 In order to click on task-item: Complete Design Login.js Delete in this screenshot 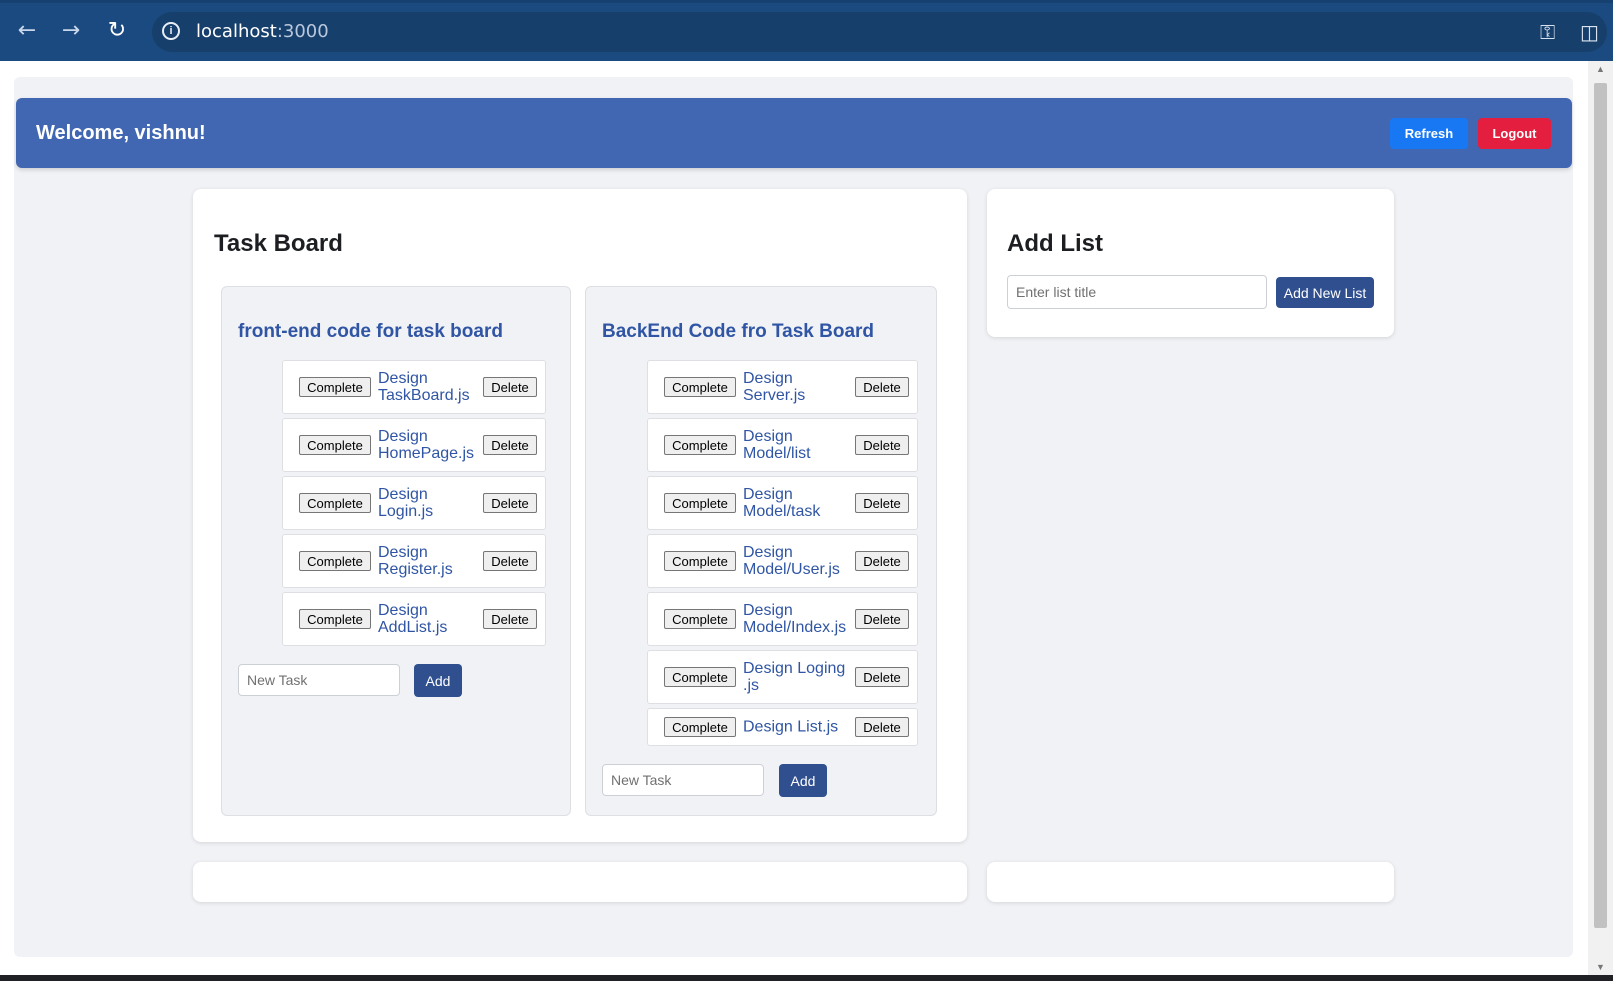, I will do `click(414, 503)`.